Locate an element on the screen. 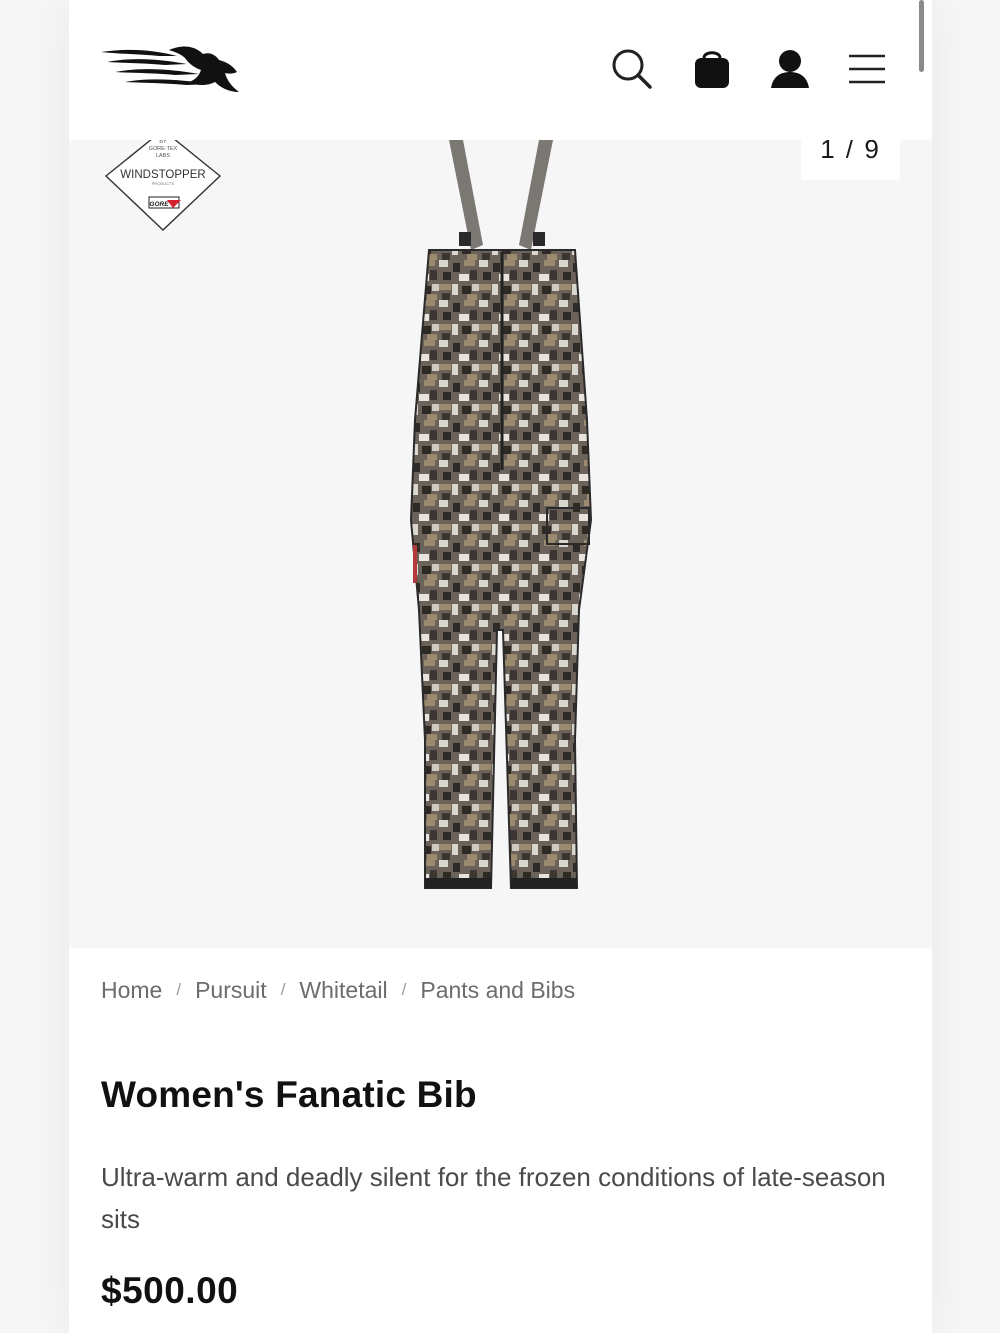  badge-line1: BY is located at coordinates (163, 142).